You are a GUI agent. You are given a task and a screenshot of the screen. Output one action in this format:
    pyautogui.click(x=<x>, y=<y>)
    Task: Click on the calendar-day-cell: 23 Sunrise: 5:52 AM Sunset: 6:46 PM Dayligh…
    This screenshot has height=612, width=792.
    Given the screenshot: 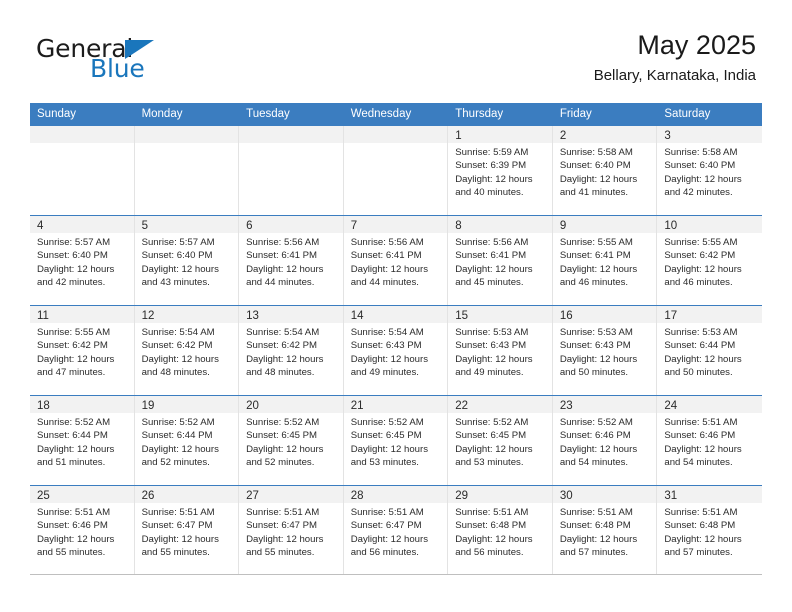 What is the action you would take?
    pyautogui.click(x=605, y=440)
    